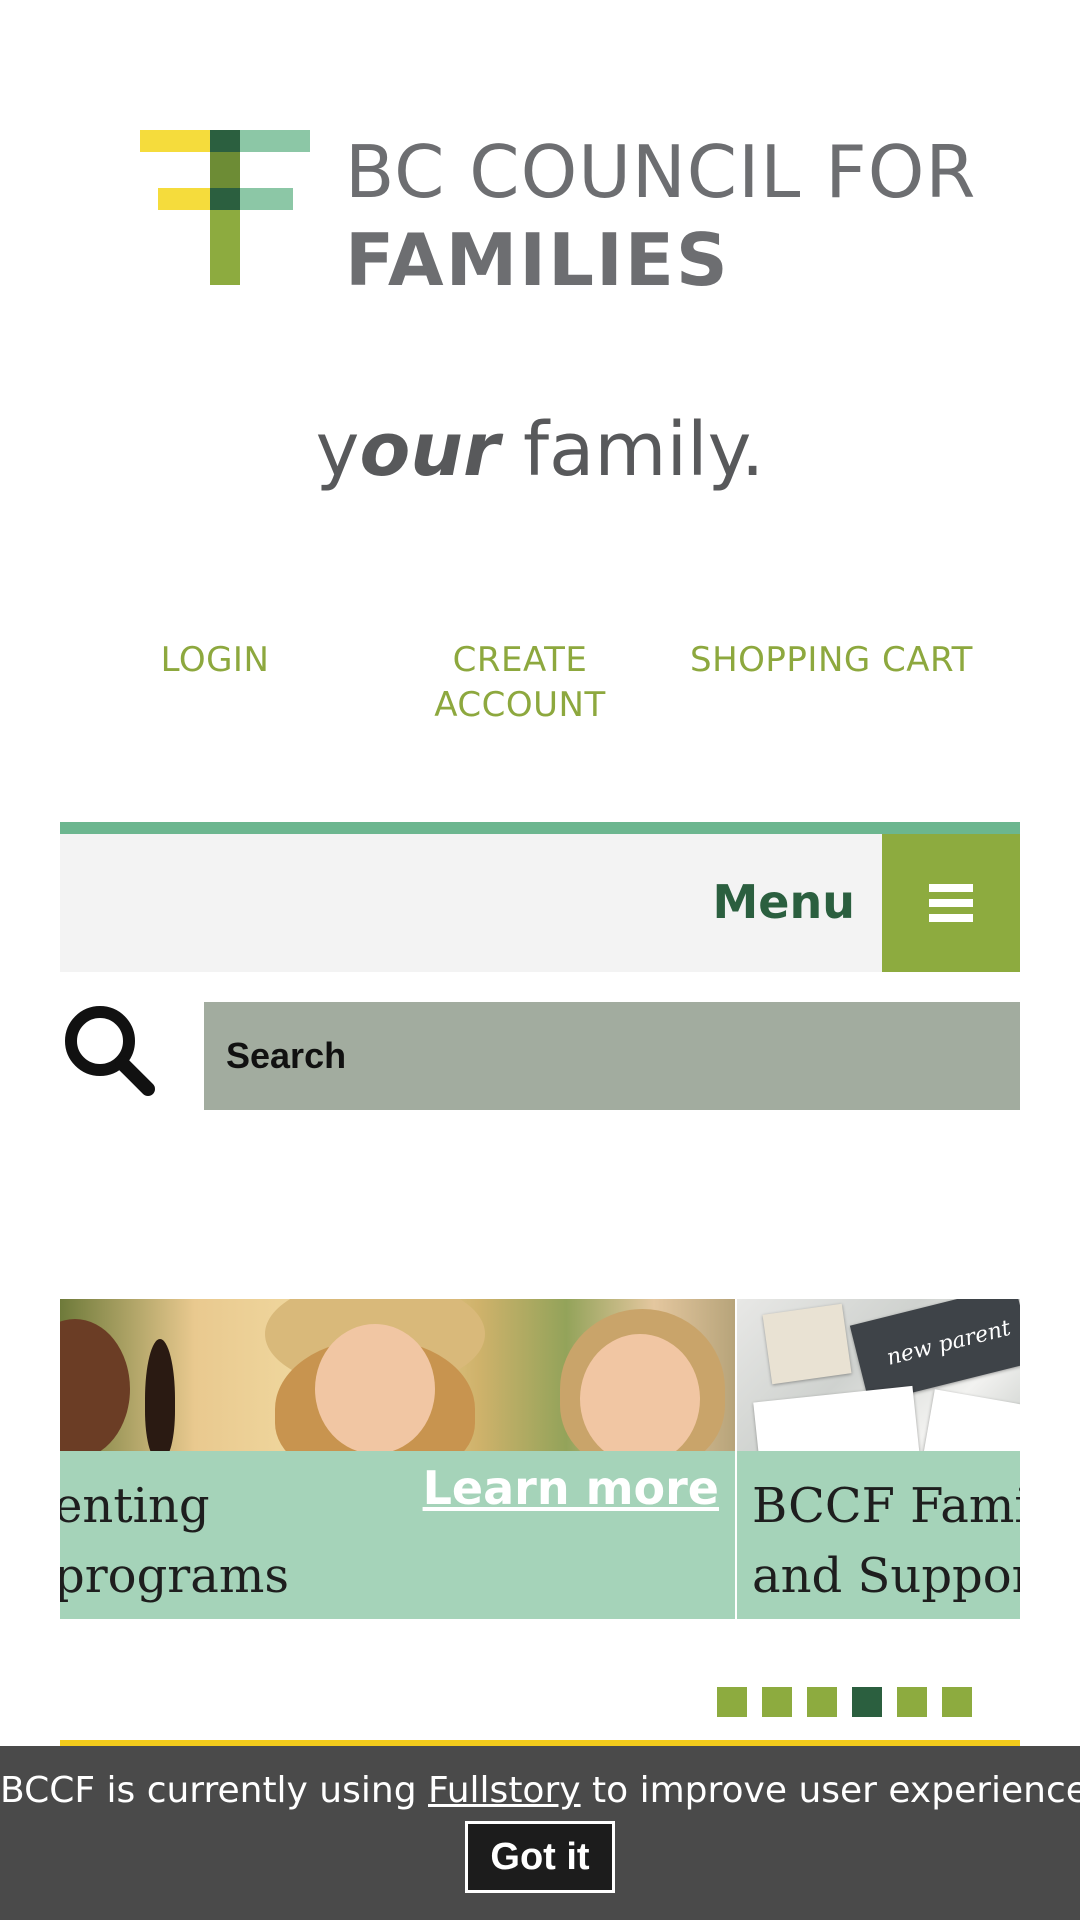  I want to click on carousel-slide: new parent BCCF Famil and Suppor, so click(878, 1459).